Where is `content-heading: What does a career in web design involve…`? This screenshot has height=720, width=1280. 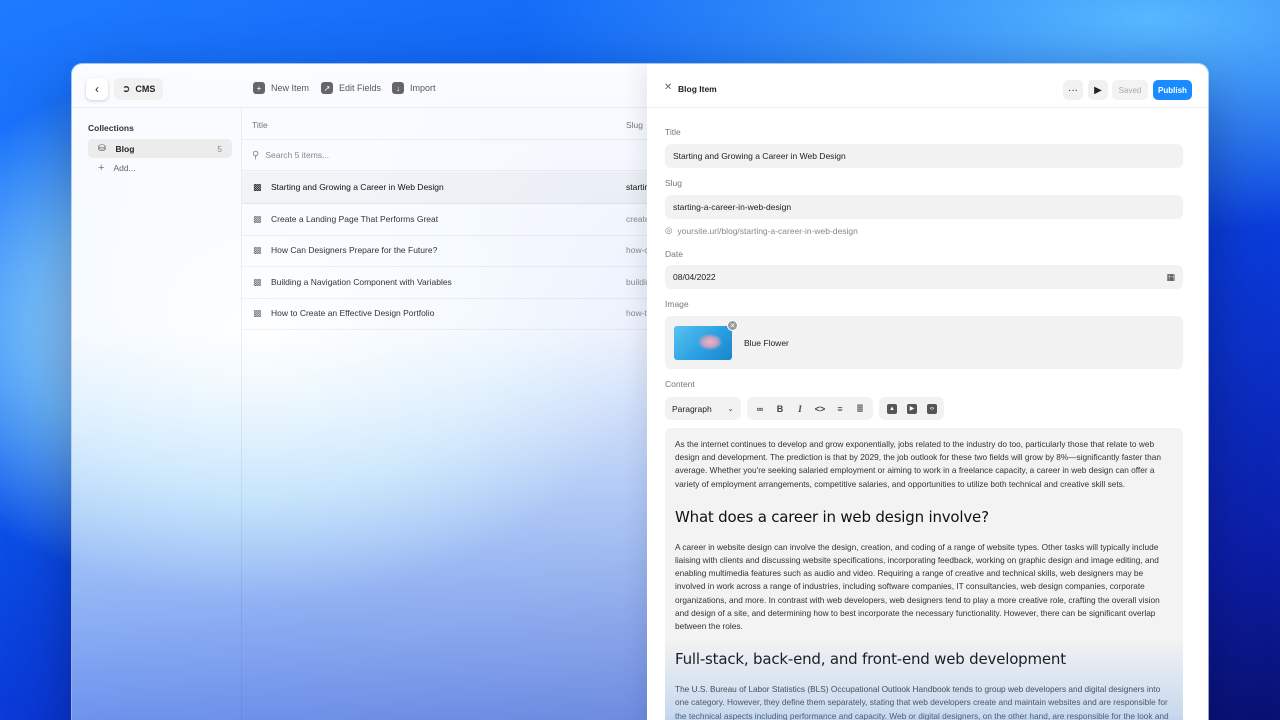
content-heading: What does a career in web design involve… is located at coordinates (832, 516).